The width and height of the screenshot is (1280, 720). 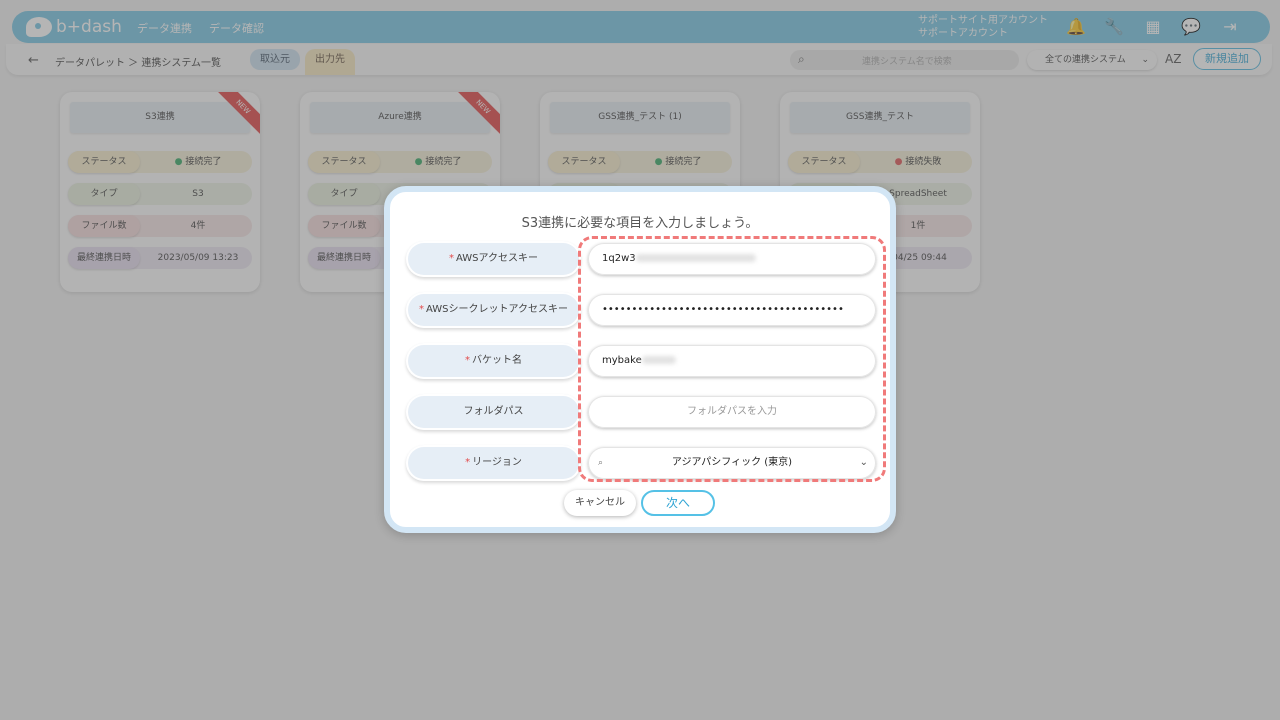 I want to click on access-key-value: 1q2w3, so click(x=619, y=258).